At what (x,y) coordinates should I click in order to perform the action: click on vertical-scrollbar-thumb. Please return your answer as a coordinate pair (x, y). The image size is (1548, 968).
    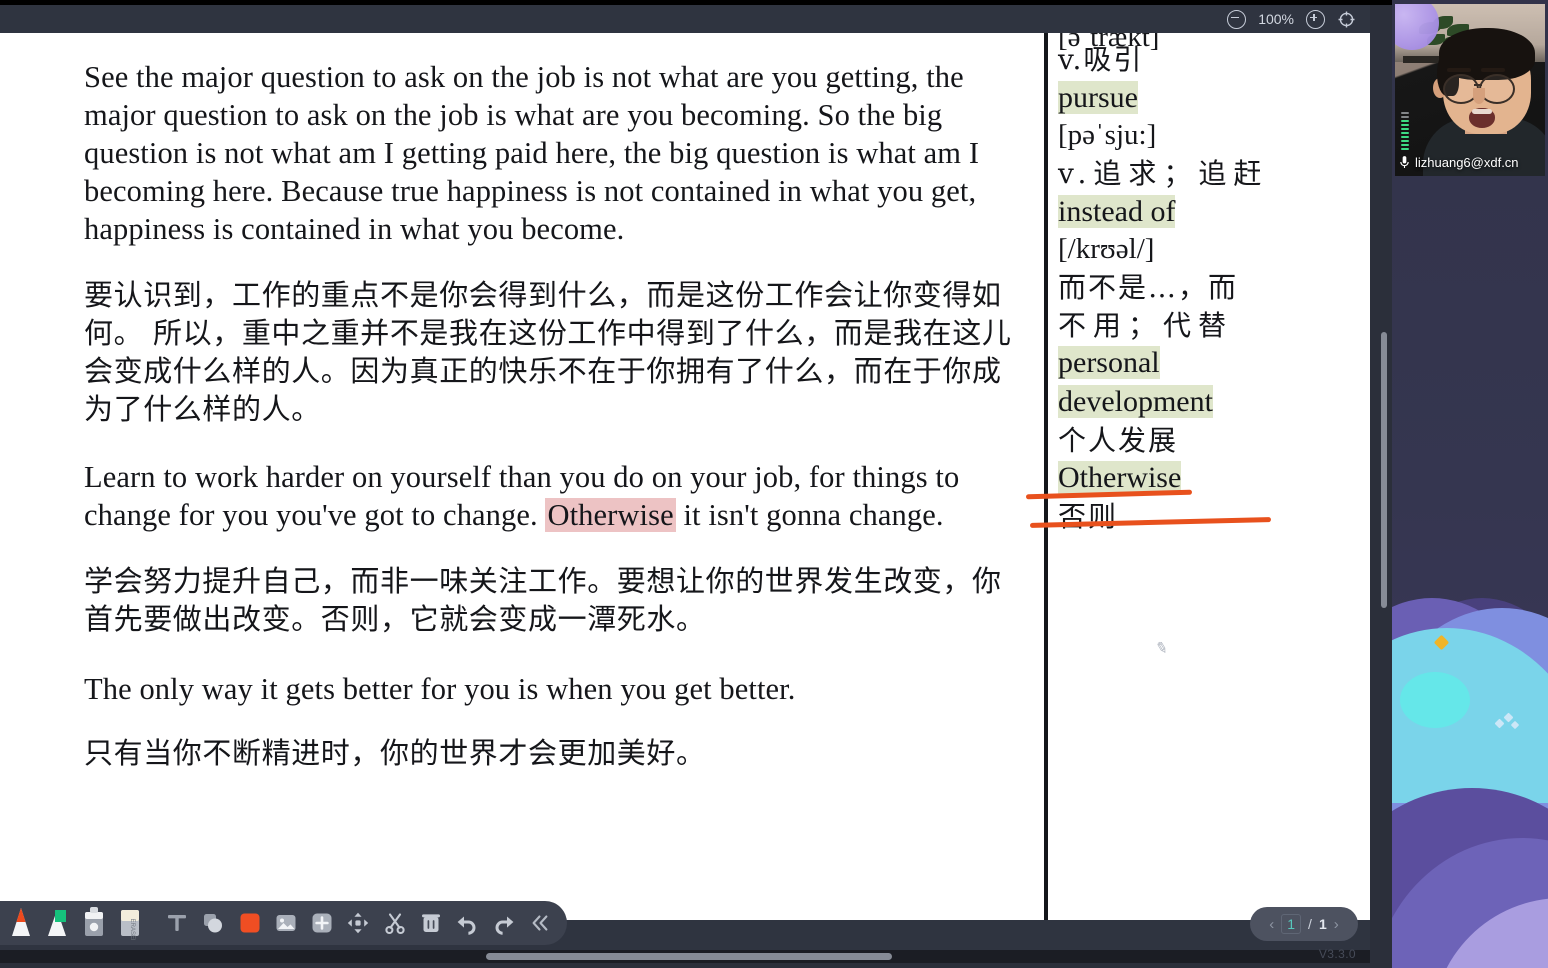
    Looking at the image, I should click on (1384, 470).